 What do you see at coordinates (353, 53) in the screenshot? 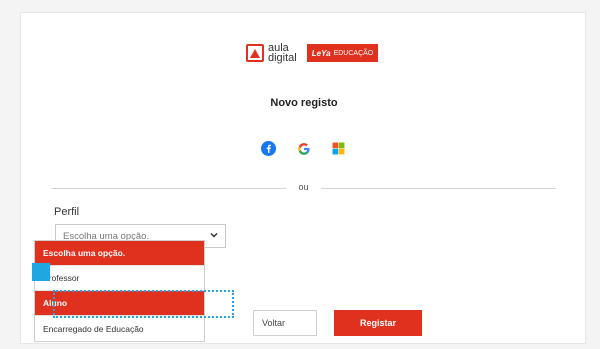
I see `leya-text: EDUCAÇÃO` at bounding box center [353, 53].